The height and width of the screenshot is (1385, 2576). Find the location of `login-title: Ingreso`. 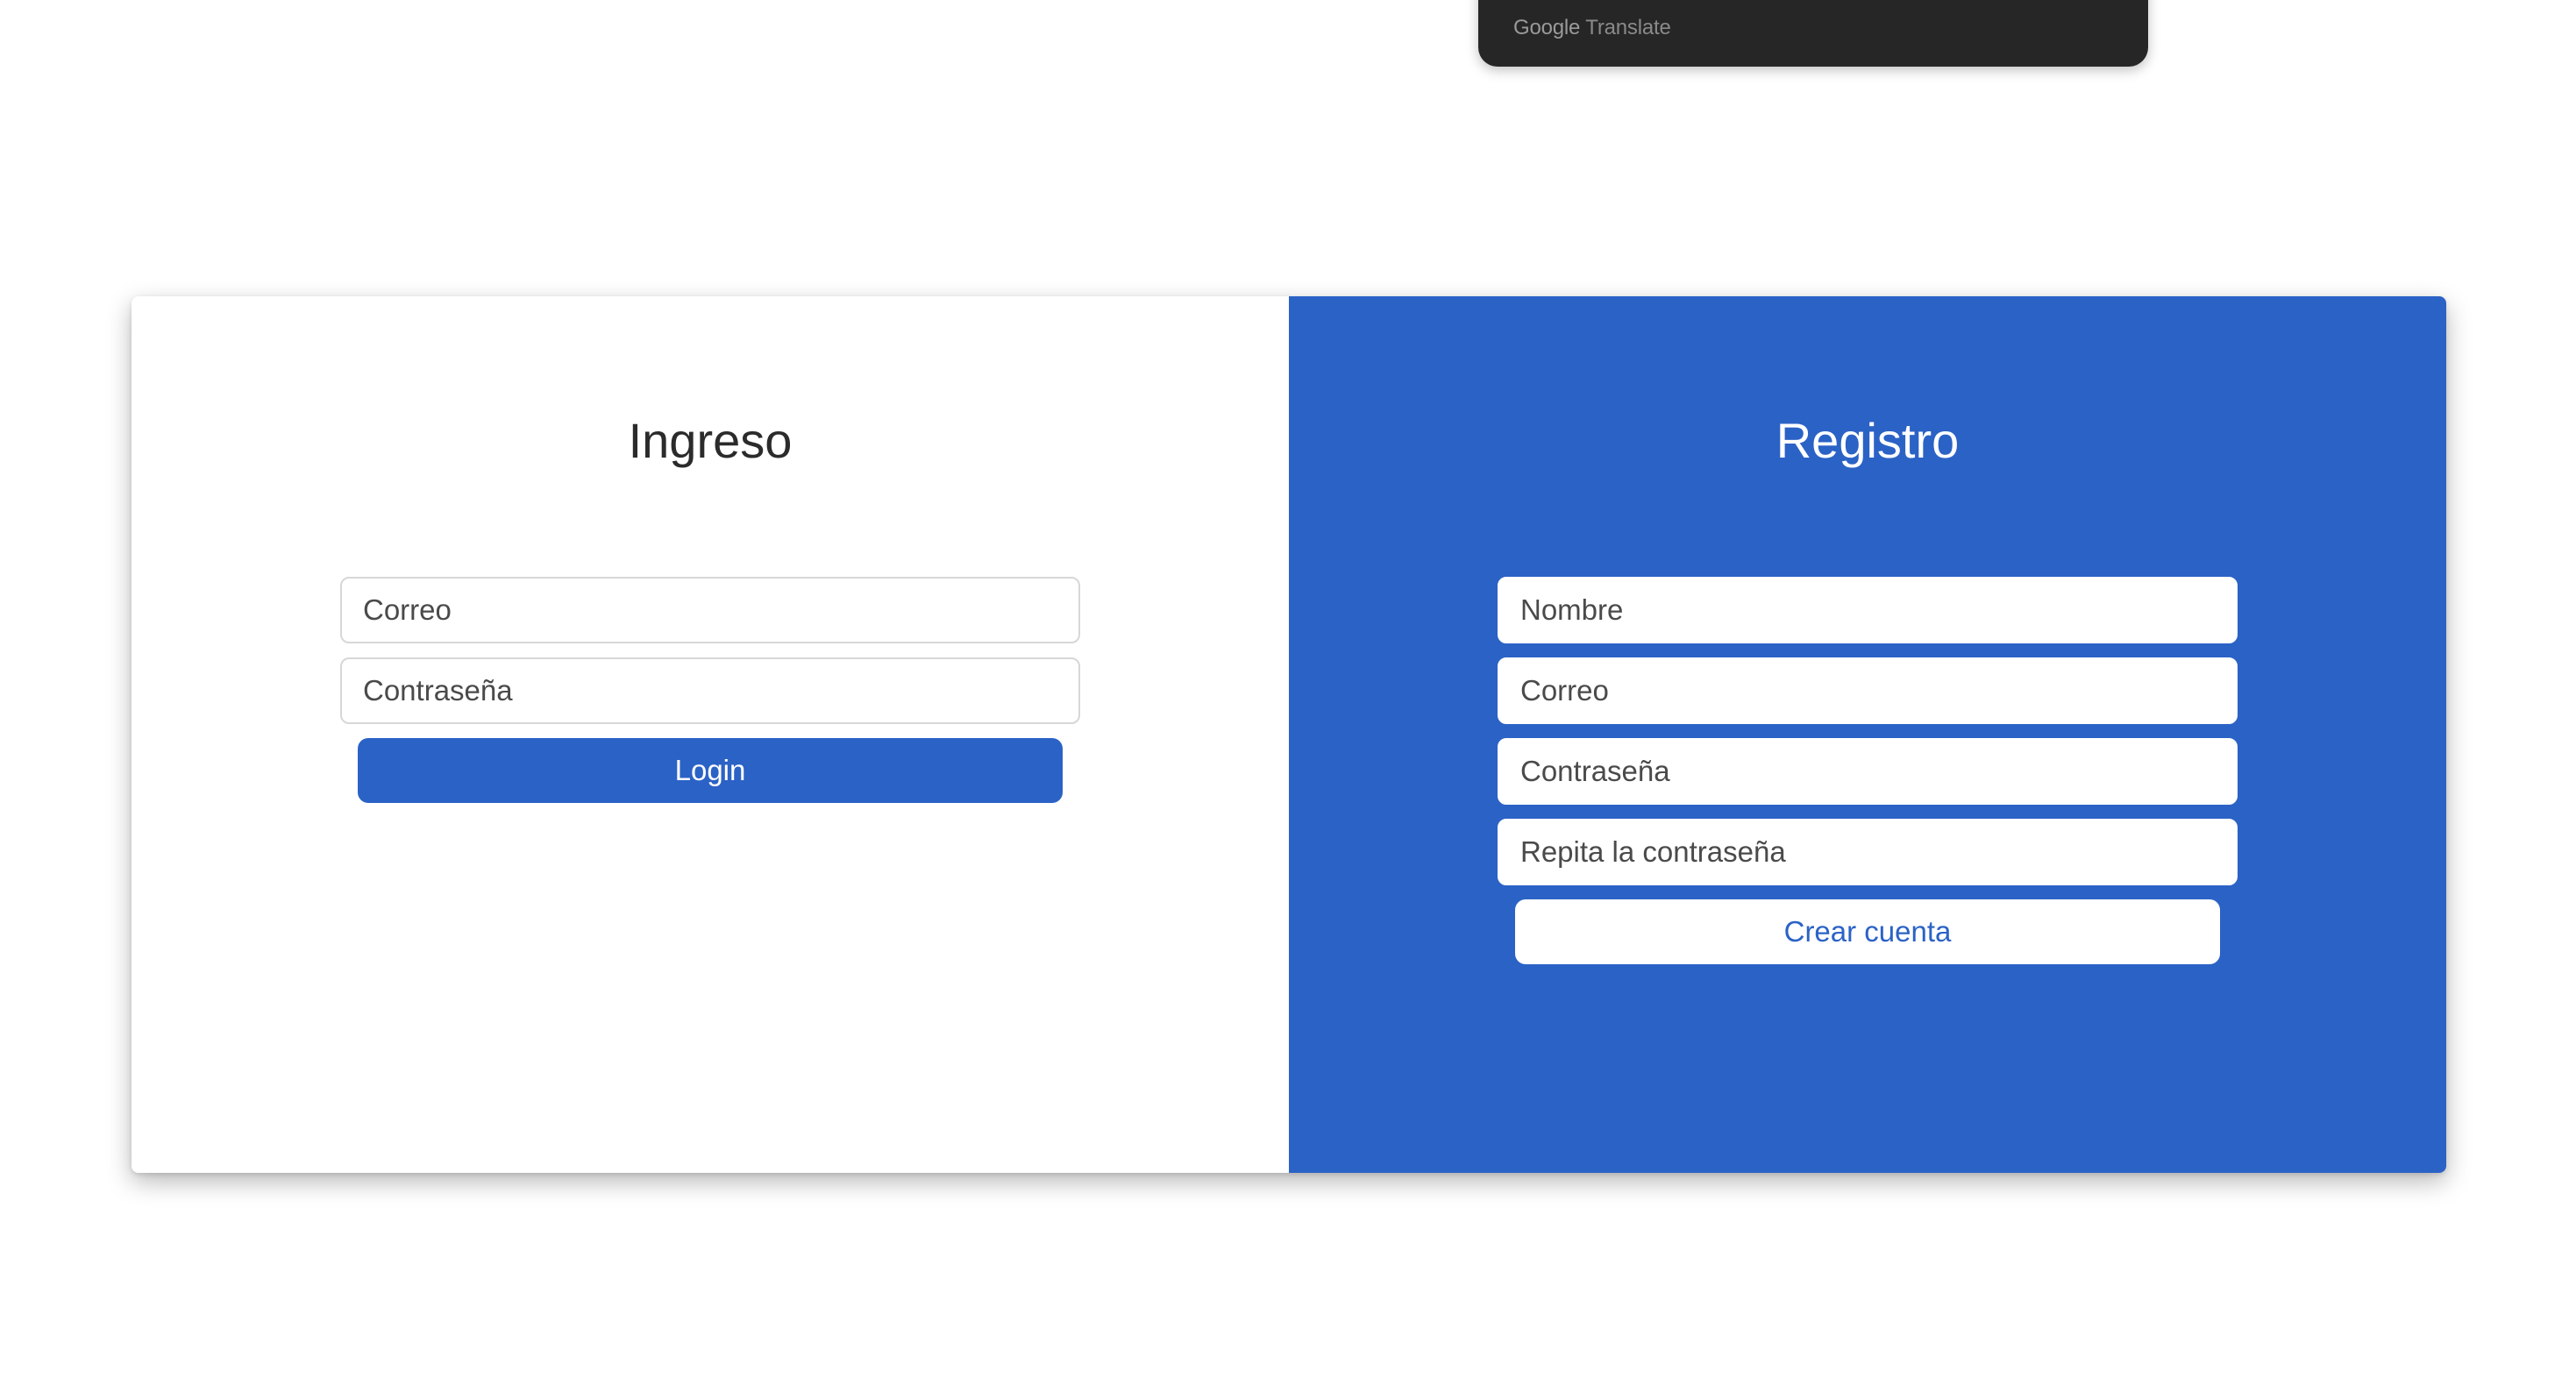

login-title: Ingreso is located at coordinates (710, 440).